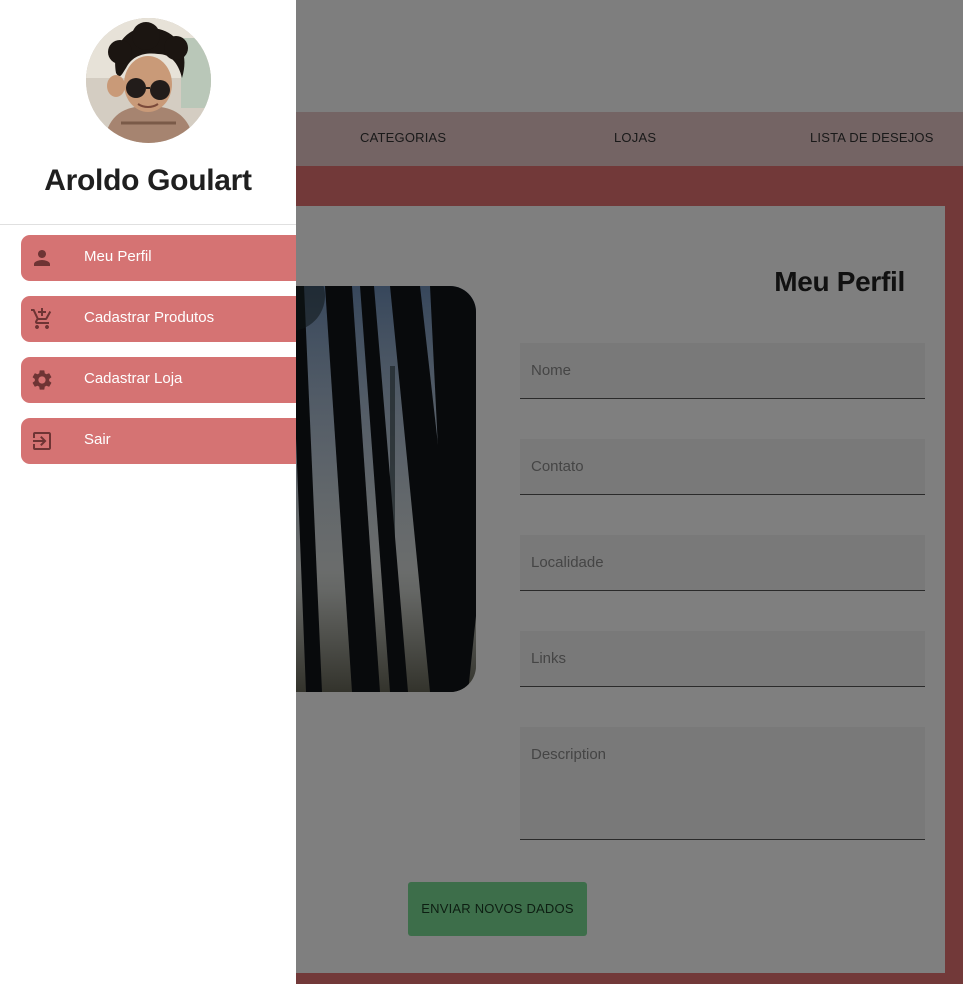 The image size is (963, 984). What do you see at coordinates (133, 378) in the screenshot?
I see `menu-item-label: Cadastrar Loja` at bounding box center [133, 378].